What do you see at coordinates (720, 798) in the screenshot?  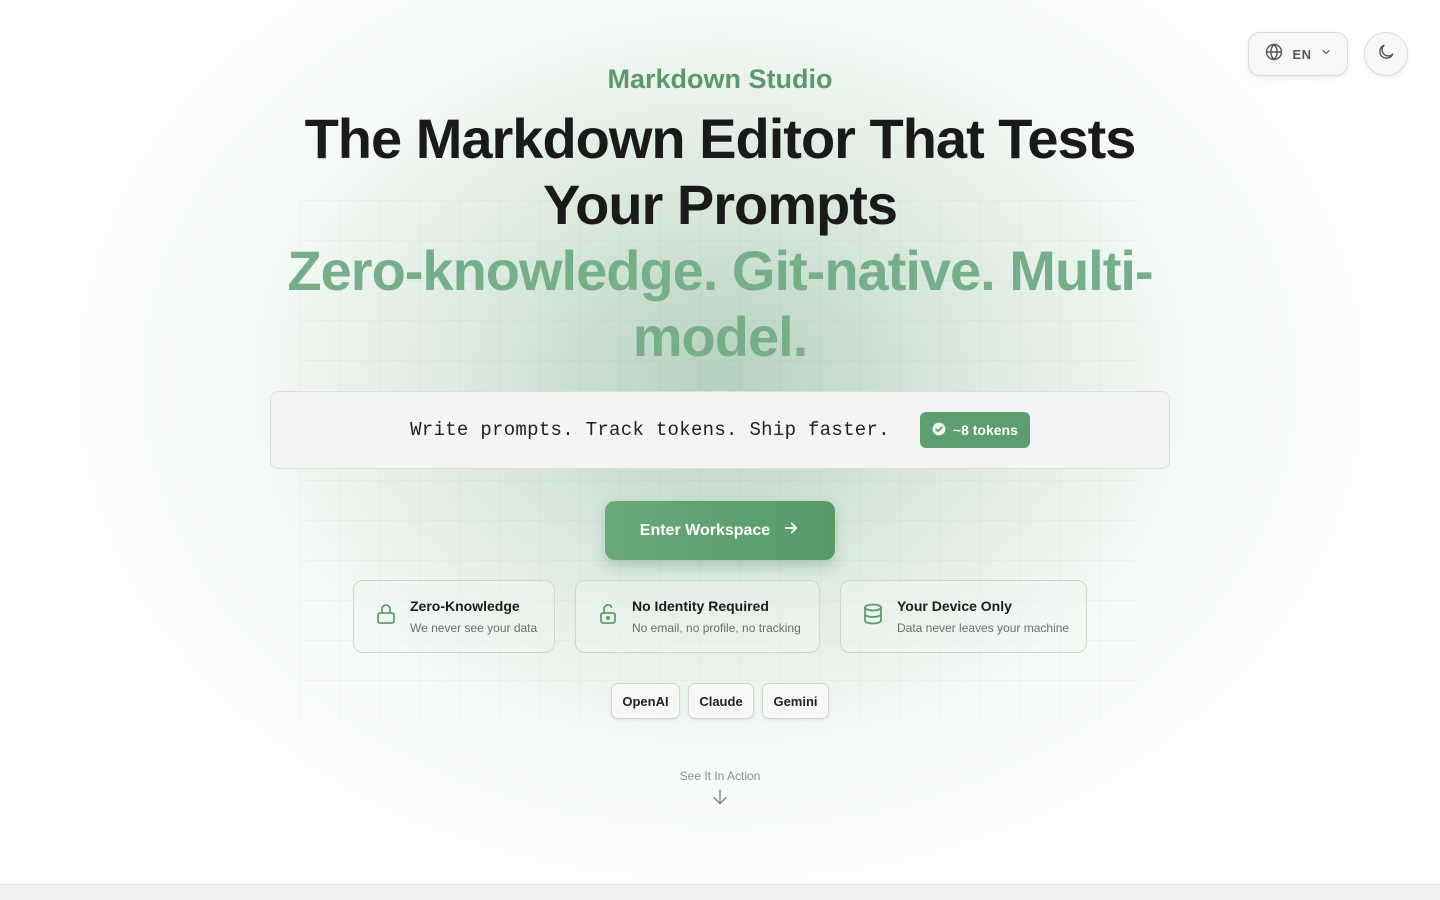 I see `arrow-down-icon` at bounding box center [720, 798].